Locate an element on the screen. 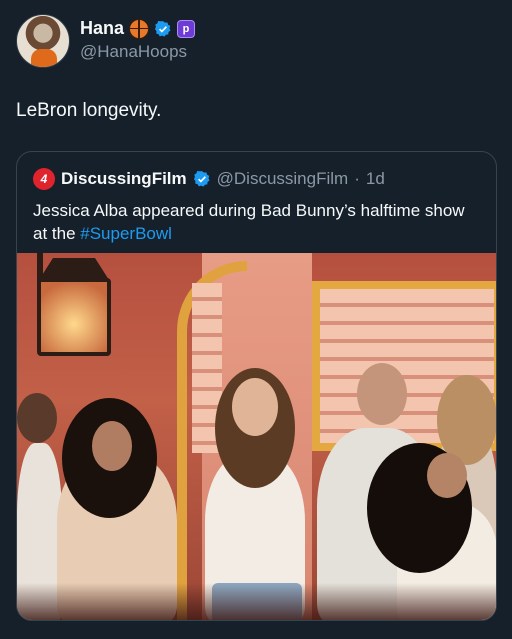 The height and width of the screenshot is (639, 512). hashtag-link: #SuperBowl is located at coordinates (126, 233).